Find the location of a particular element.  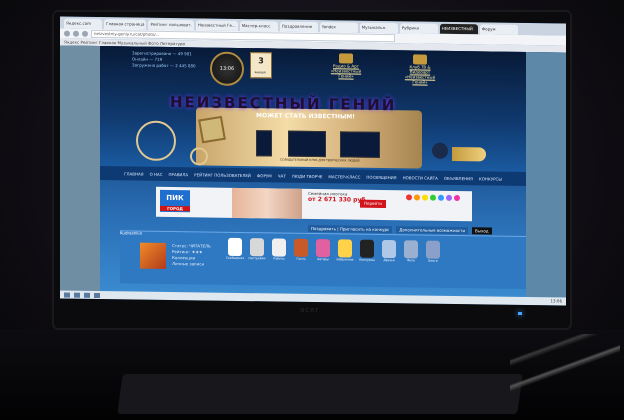

power-led is located at coordinates (520, 313).